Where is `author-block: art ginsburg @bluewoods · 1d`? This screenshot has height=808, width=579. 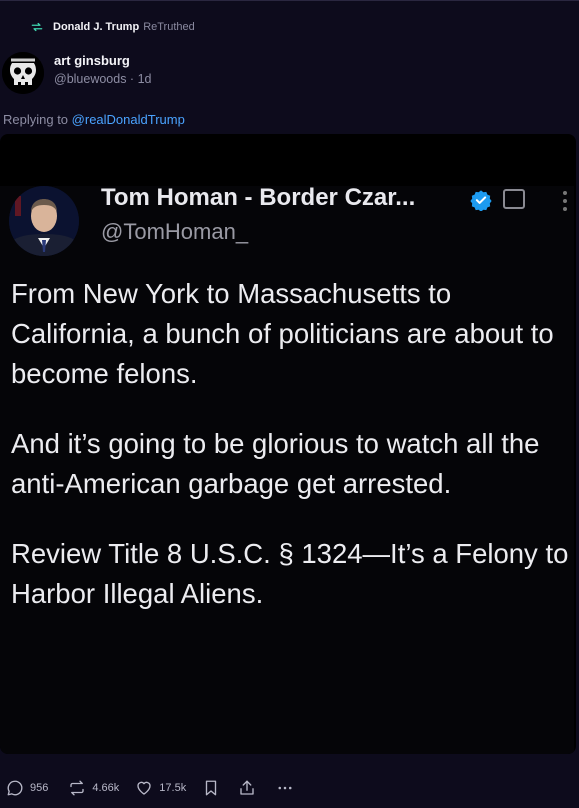 author-block: art ginsburg @bluewoods · 1d is located at coordinates (102, 70).